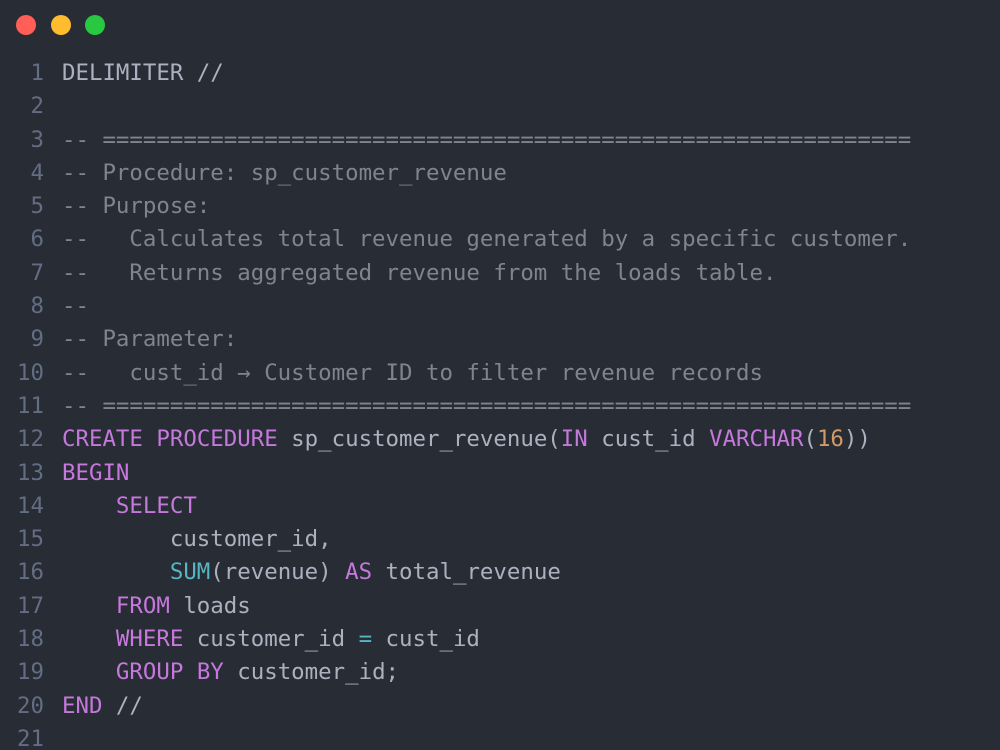 The height and width of the screenshot is (750, 1000). Describe the element at coordinates (500, 606) in the screenshot. I see `code-line: 17 FROM loads` at that location.